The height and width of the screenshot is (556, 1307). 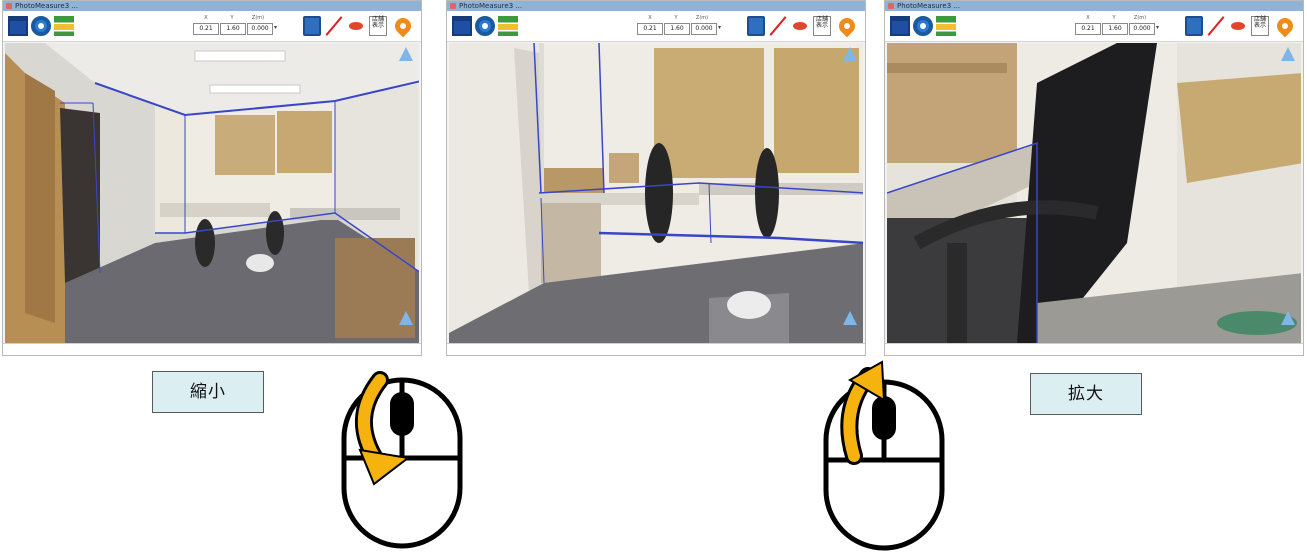 I want to click on zoom-out-caption: 縮小, so click(x=208, y=392).